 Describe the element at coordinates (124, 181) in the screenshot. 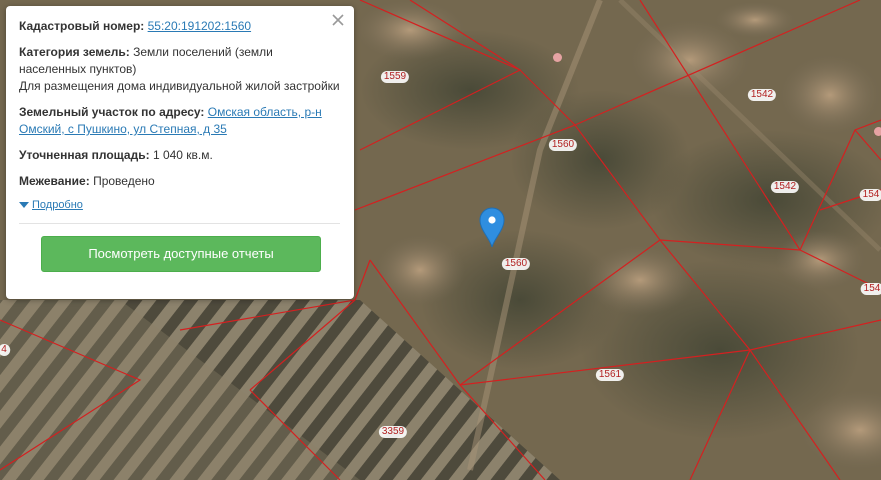

I see `survey-value: Проведено` at that location.